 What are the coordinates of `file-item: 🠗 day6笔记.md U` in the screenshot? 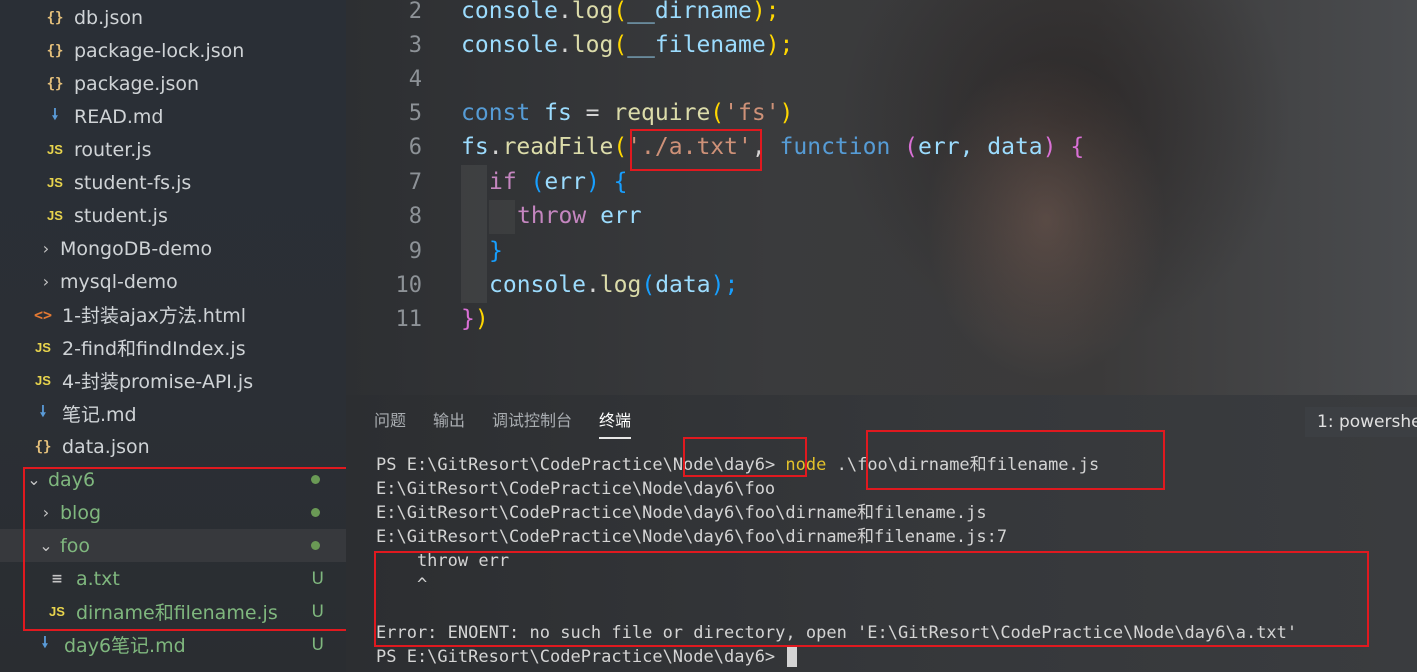 It's located at (173, 644).